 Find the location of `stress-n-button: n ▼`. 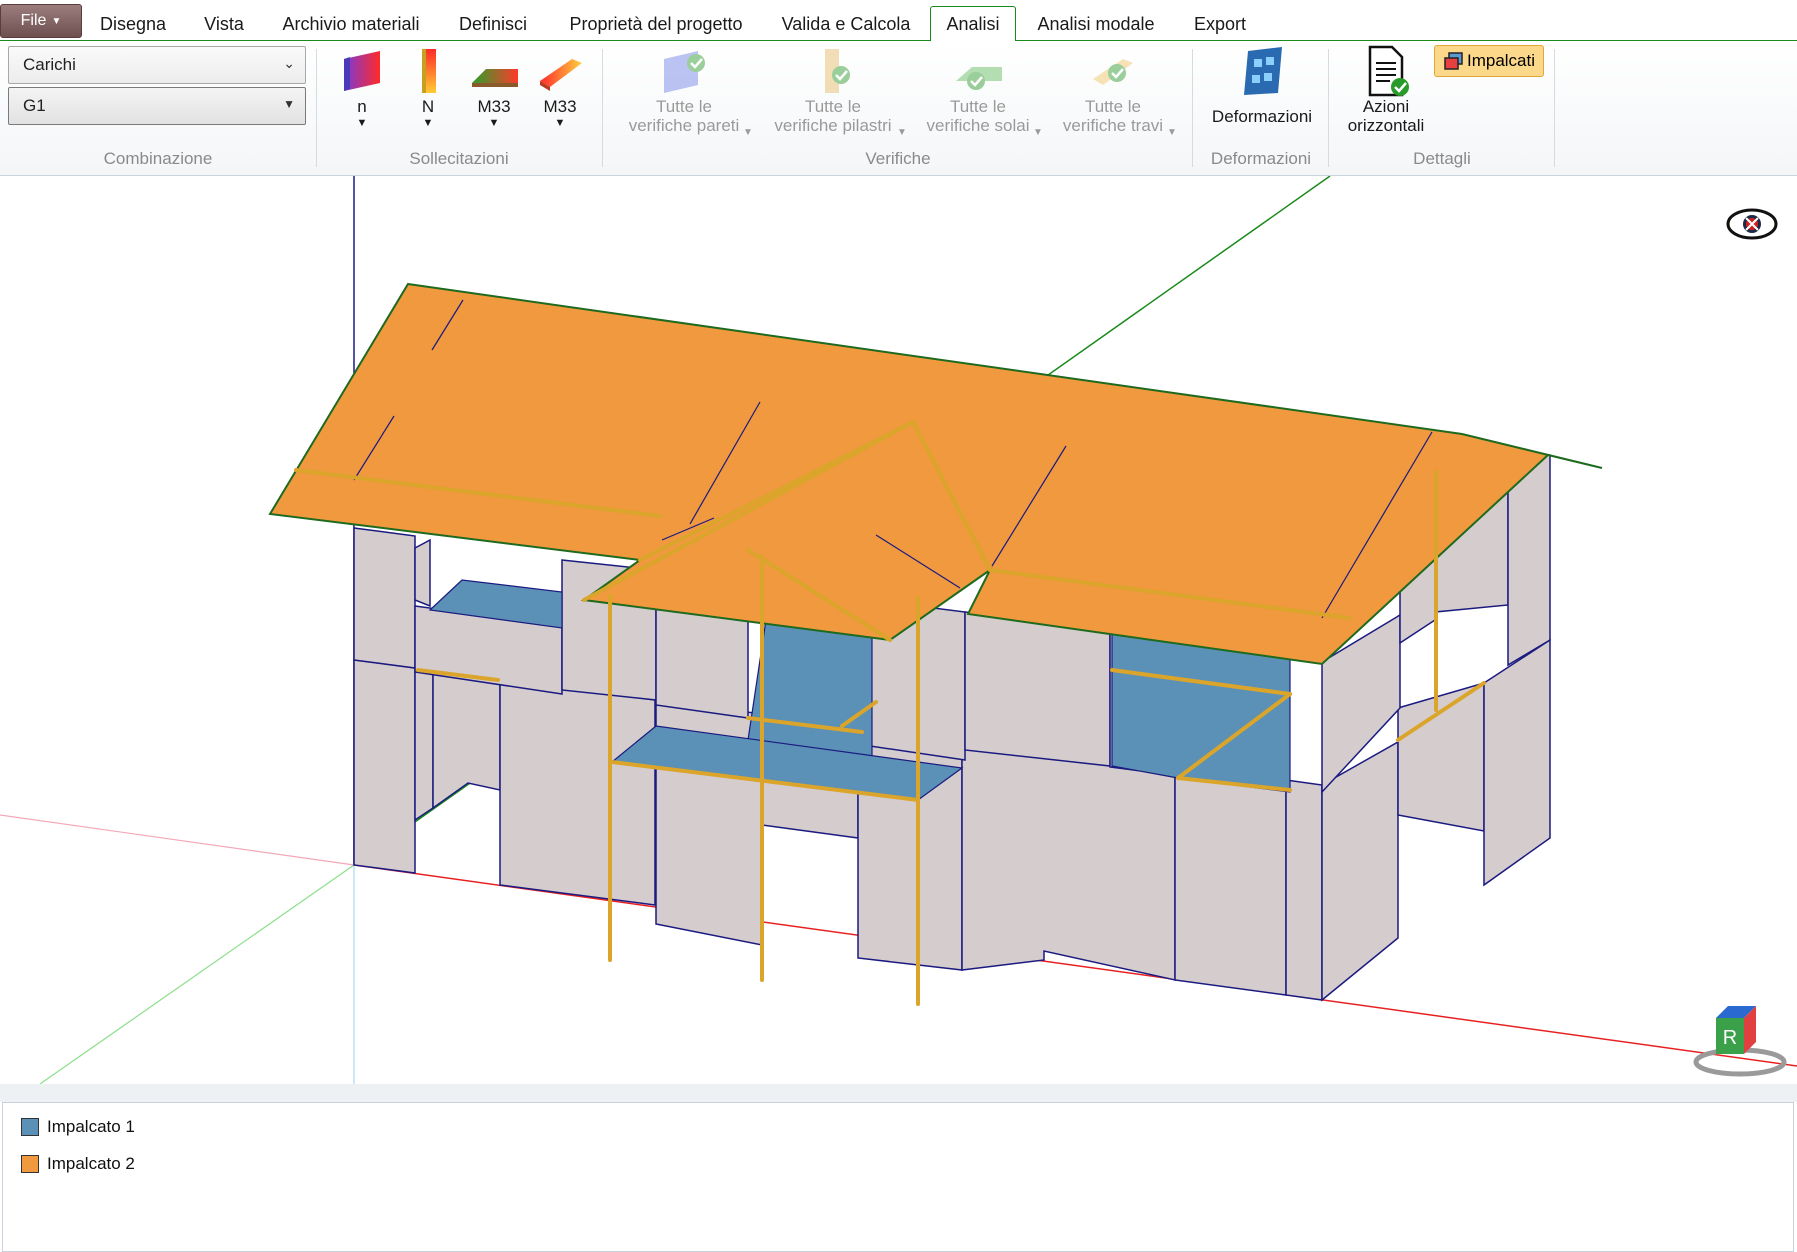

stress-n-button: n ▼ is located at coordinates (362, 87).